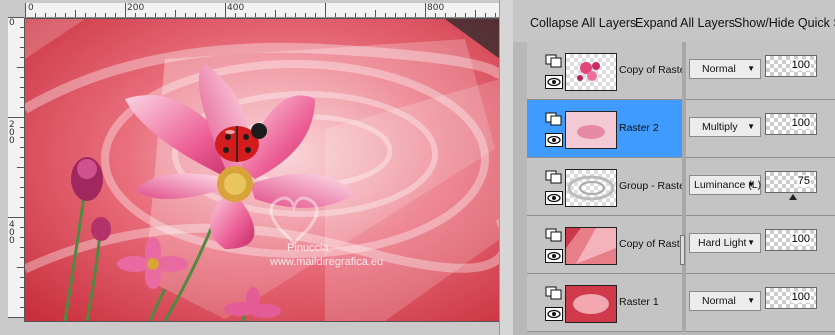 This screenshot has width=835, height=335. Describe the element at coordinates (639, 302) in the screenshot. I see `layer-name: Raster 1` at that location.